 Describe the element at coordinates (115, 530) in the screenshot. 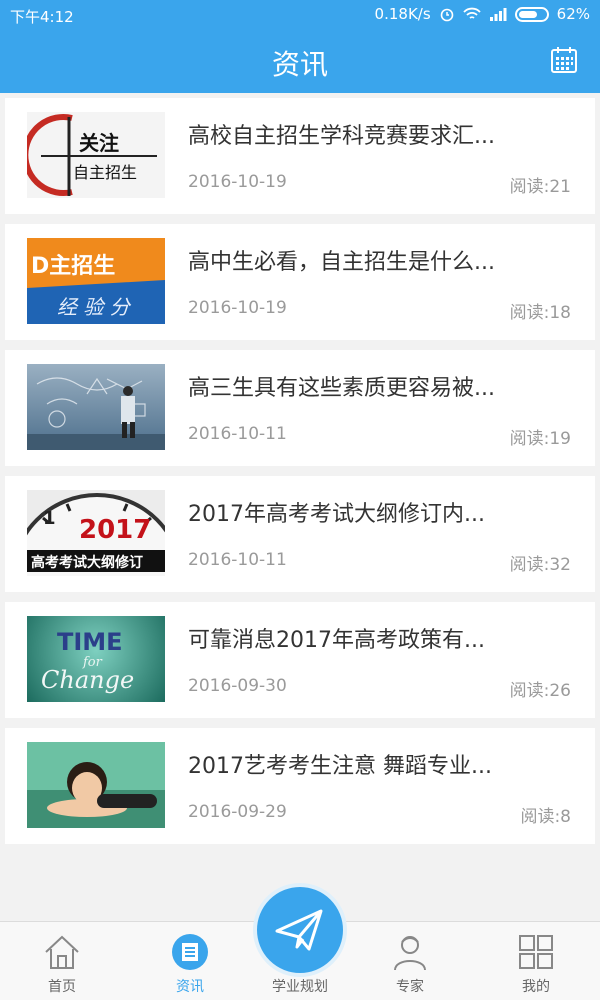

I see `svg-text: 2017` at that location.